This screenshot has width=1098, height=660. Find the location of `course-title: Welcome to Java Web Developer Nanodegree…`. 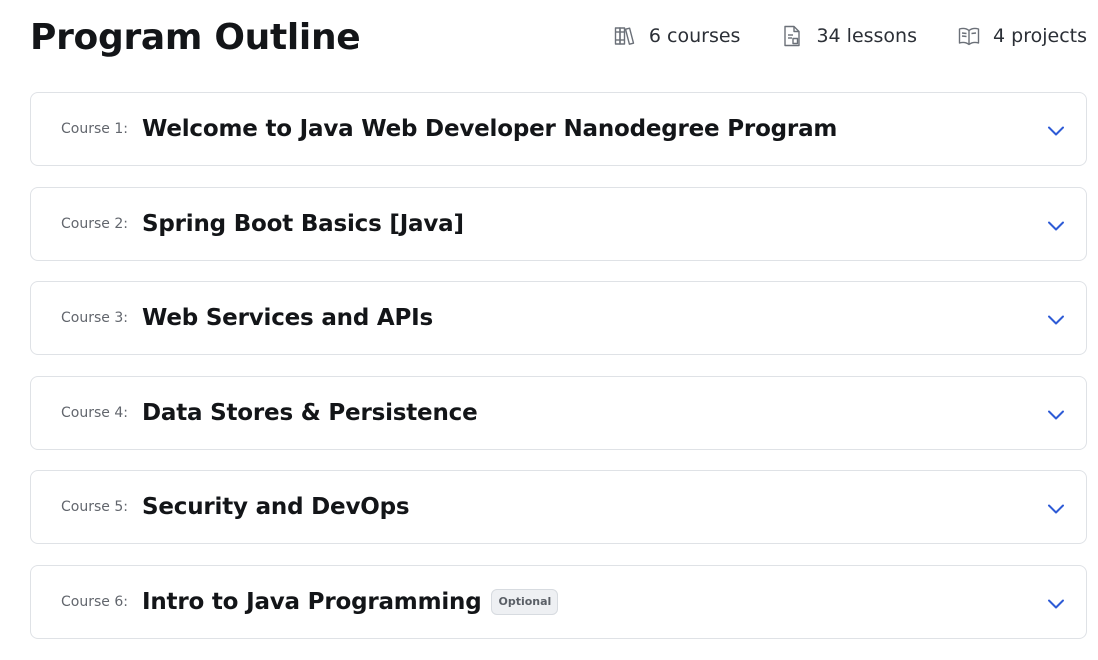

course-title: Welcome to Java Web Developer Nanodegree… is located at coordinates (489, 129).